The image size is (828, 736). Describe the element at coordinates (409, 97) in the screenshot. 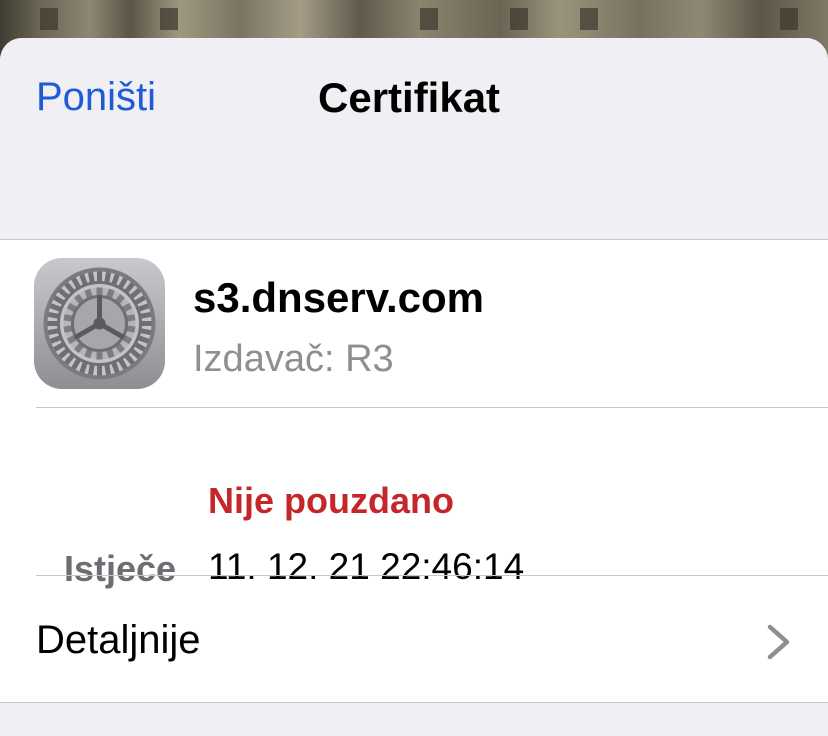

I see `page-title: Certifikat` at that location.